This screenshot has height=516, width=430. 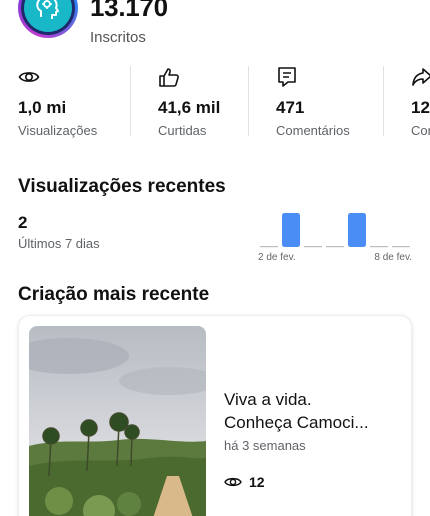 I want to click on video-age: há 3 semanas, so click(x=265, y=445).